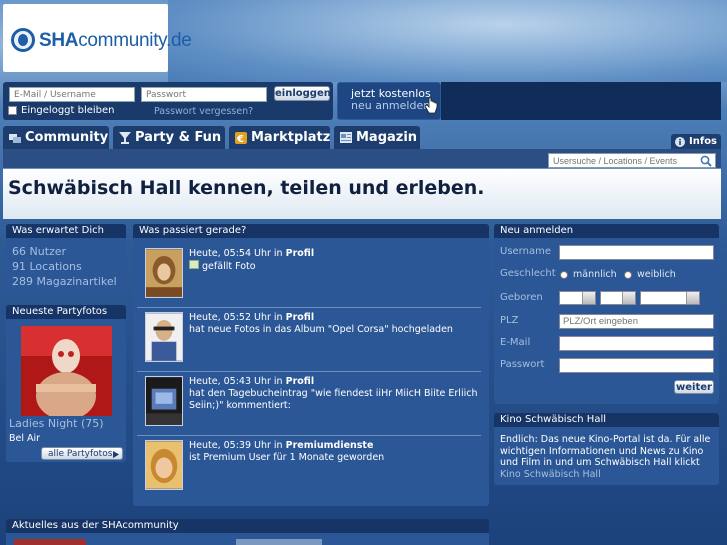  What do you see at coordinates (236, 317) in the screenshot?
I see `feed-time: Heute, 05:52 Uhr in` at bounding box center [236, 317].